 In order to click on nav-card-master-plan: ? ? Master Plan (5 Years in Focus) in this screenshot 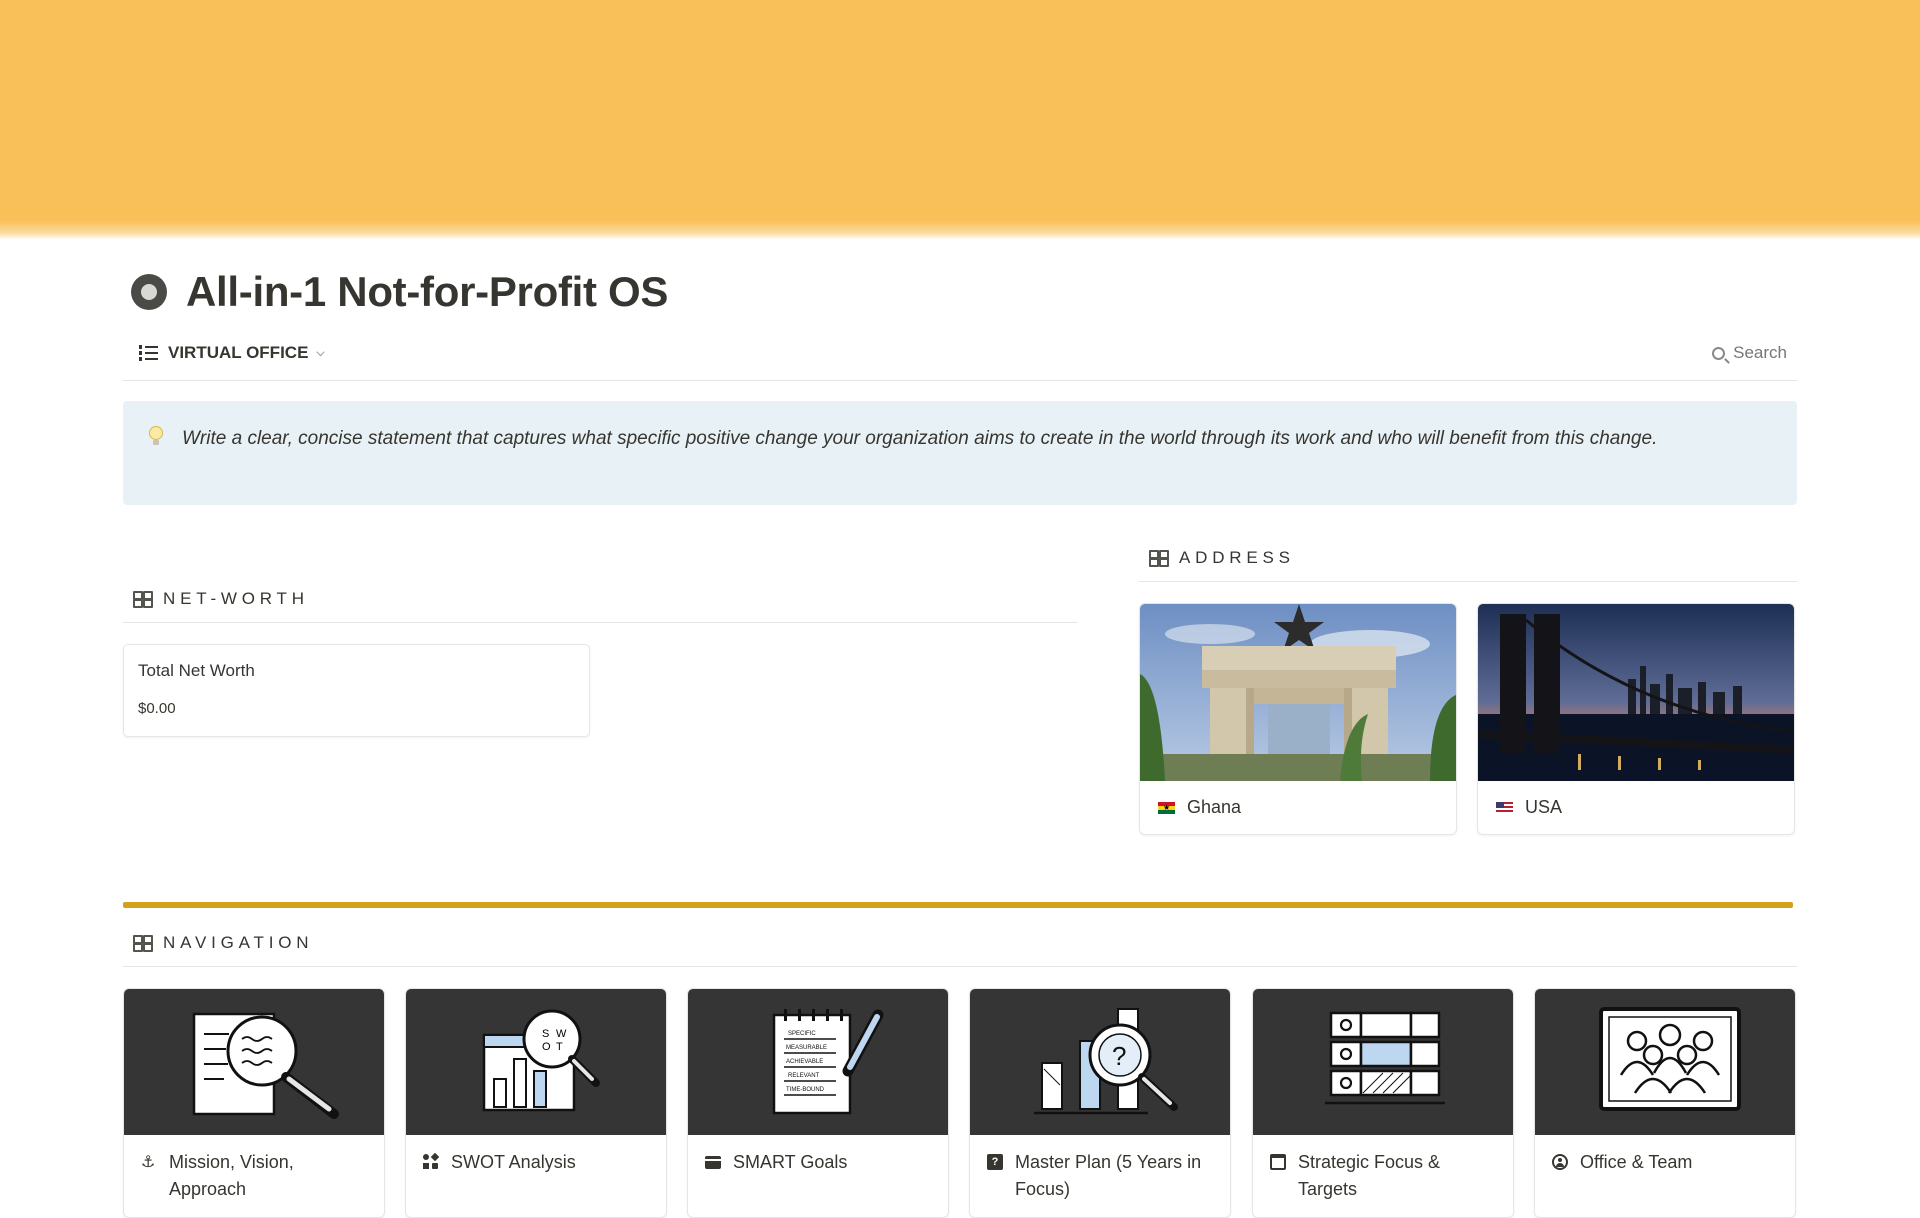, I will do `click(1100, 1103)`.